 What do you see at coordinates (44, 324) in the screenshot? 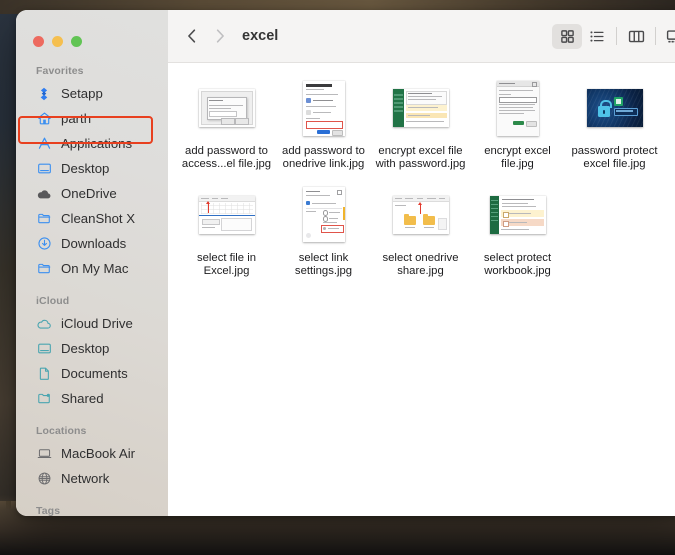
I see `cloud-icon` at bounding box center [44, 324].